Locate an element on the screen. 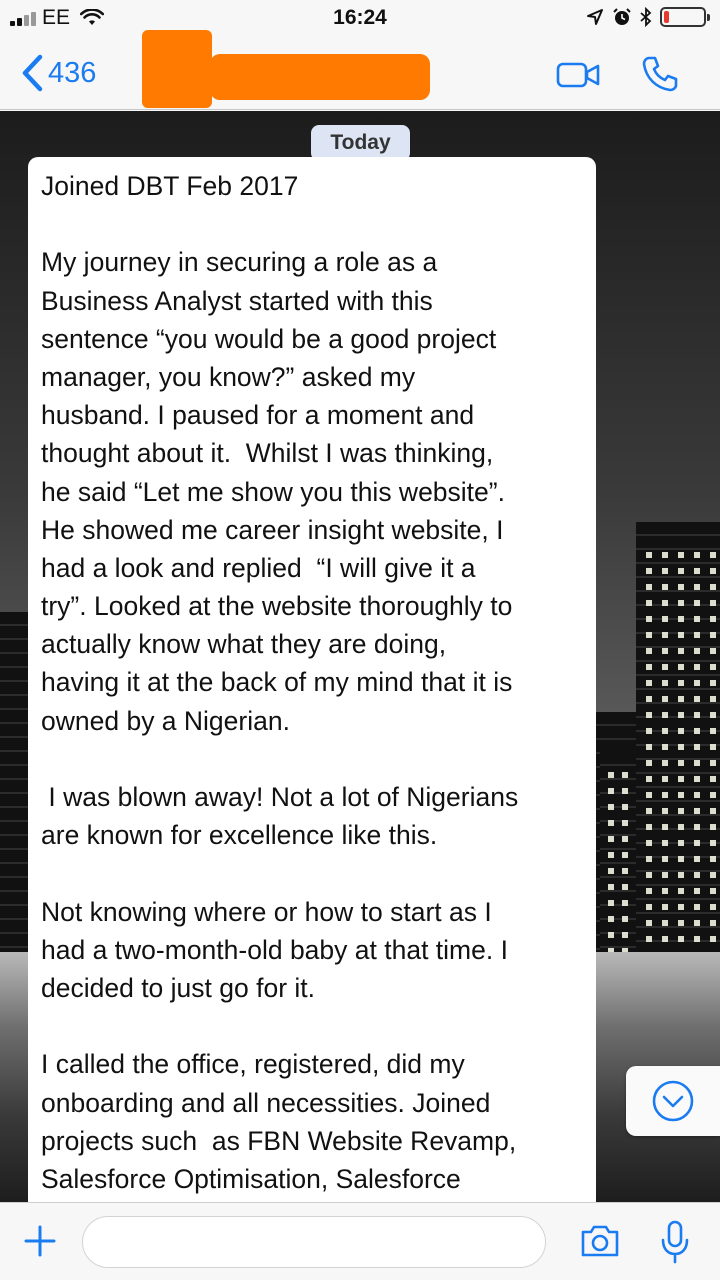 The height and width of the screenshot is (1280, 720). bluetooth-icon is located at coordinates (646, 17).